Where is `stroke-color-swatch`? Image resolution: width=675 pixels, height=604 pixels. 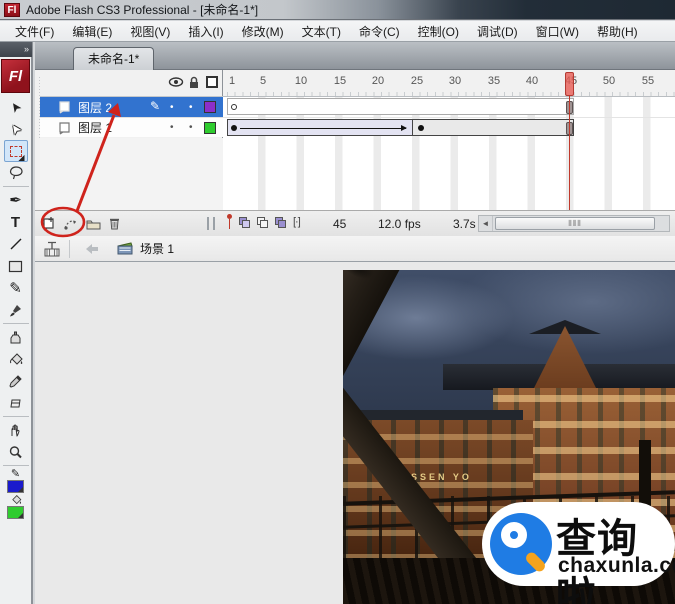
stroke-color-swatch is located at coordinates (15, 486).